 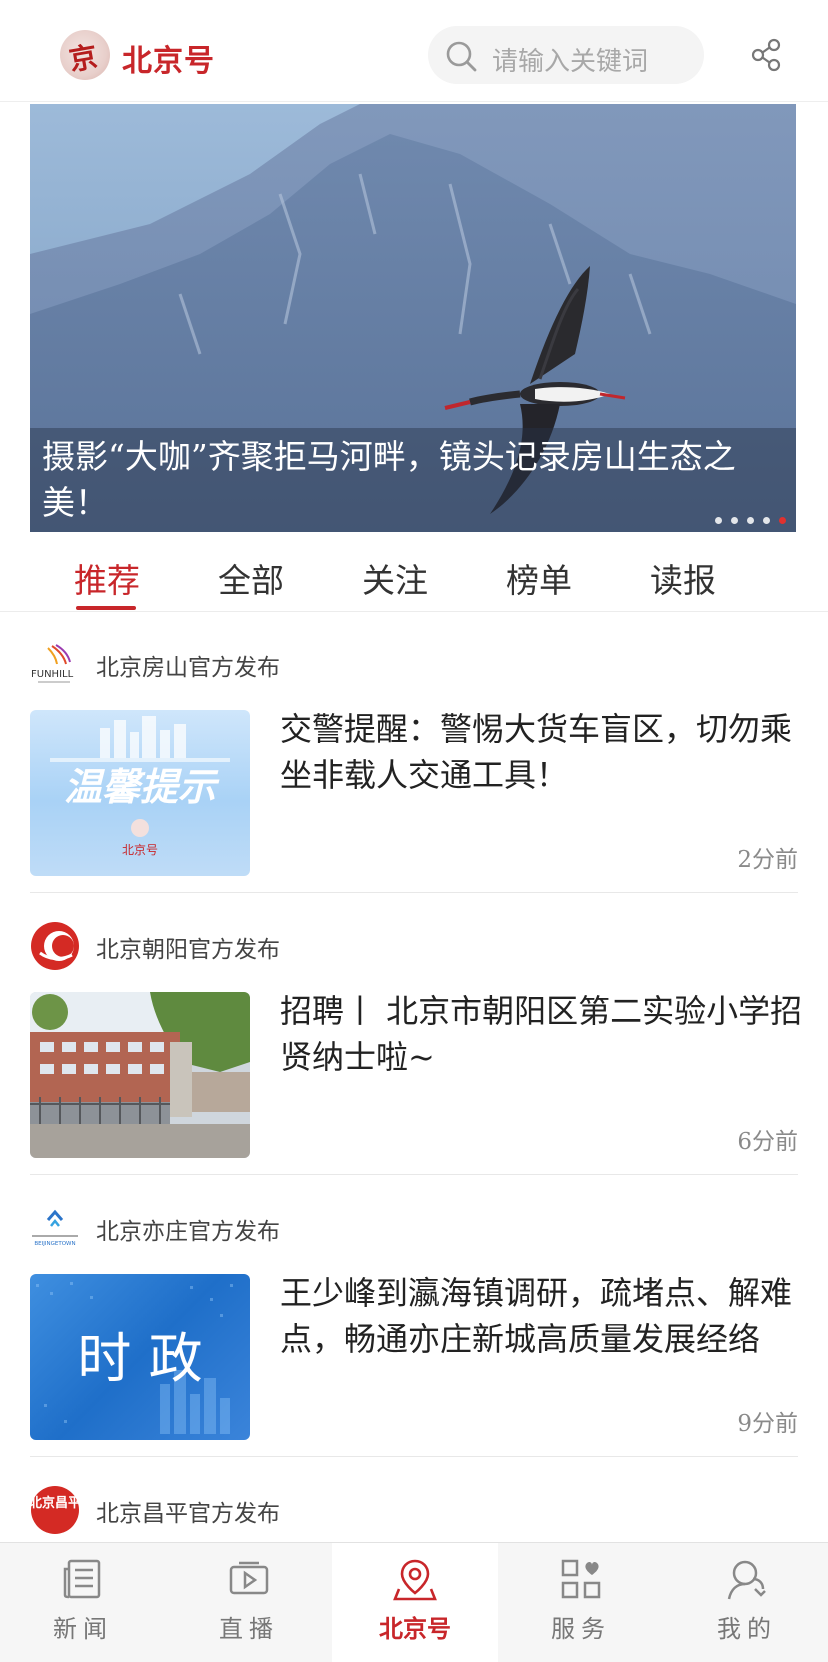 I want to click on grid-heart-icon, so click(x=581, y=1579).